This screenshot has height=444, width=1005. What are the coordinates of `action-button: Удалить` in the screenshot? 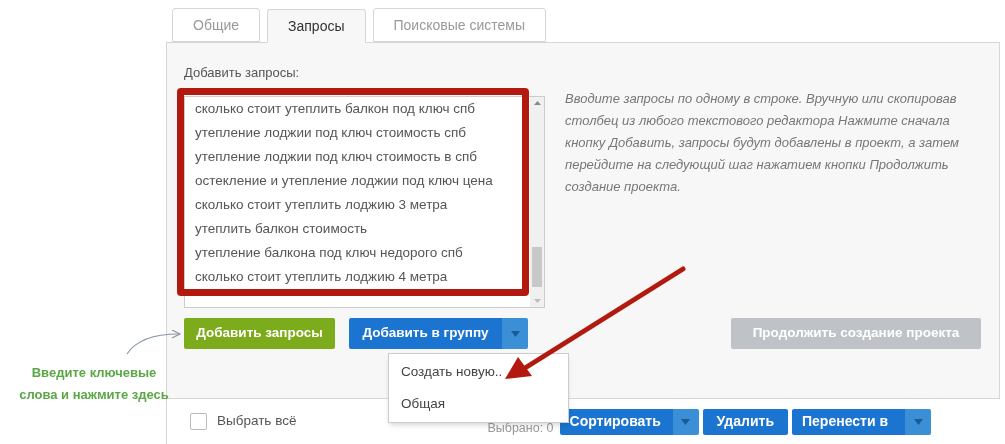 It's located at (745, 421).